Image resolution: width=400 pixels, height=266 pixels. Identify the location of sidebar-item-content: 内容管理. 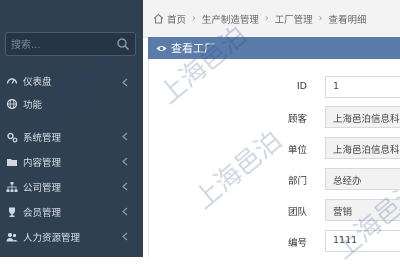
(71, 161).